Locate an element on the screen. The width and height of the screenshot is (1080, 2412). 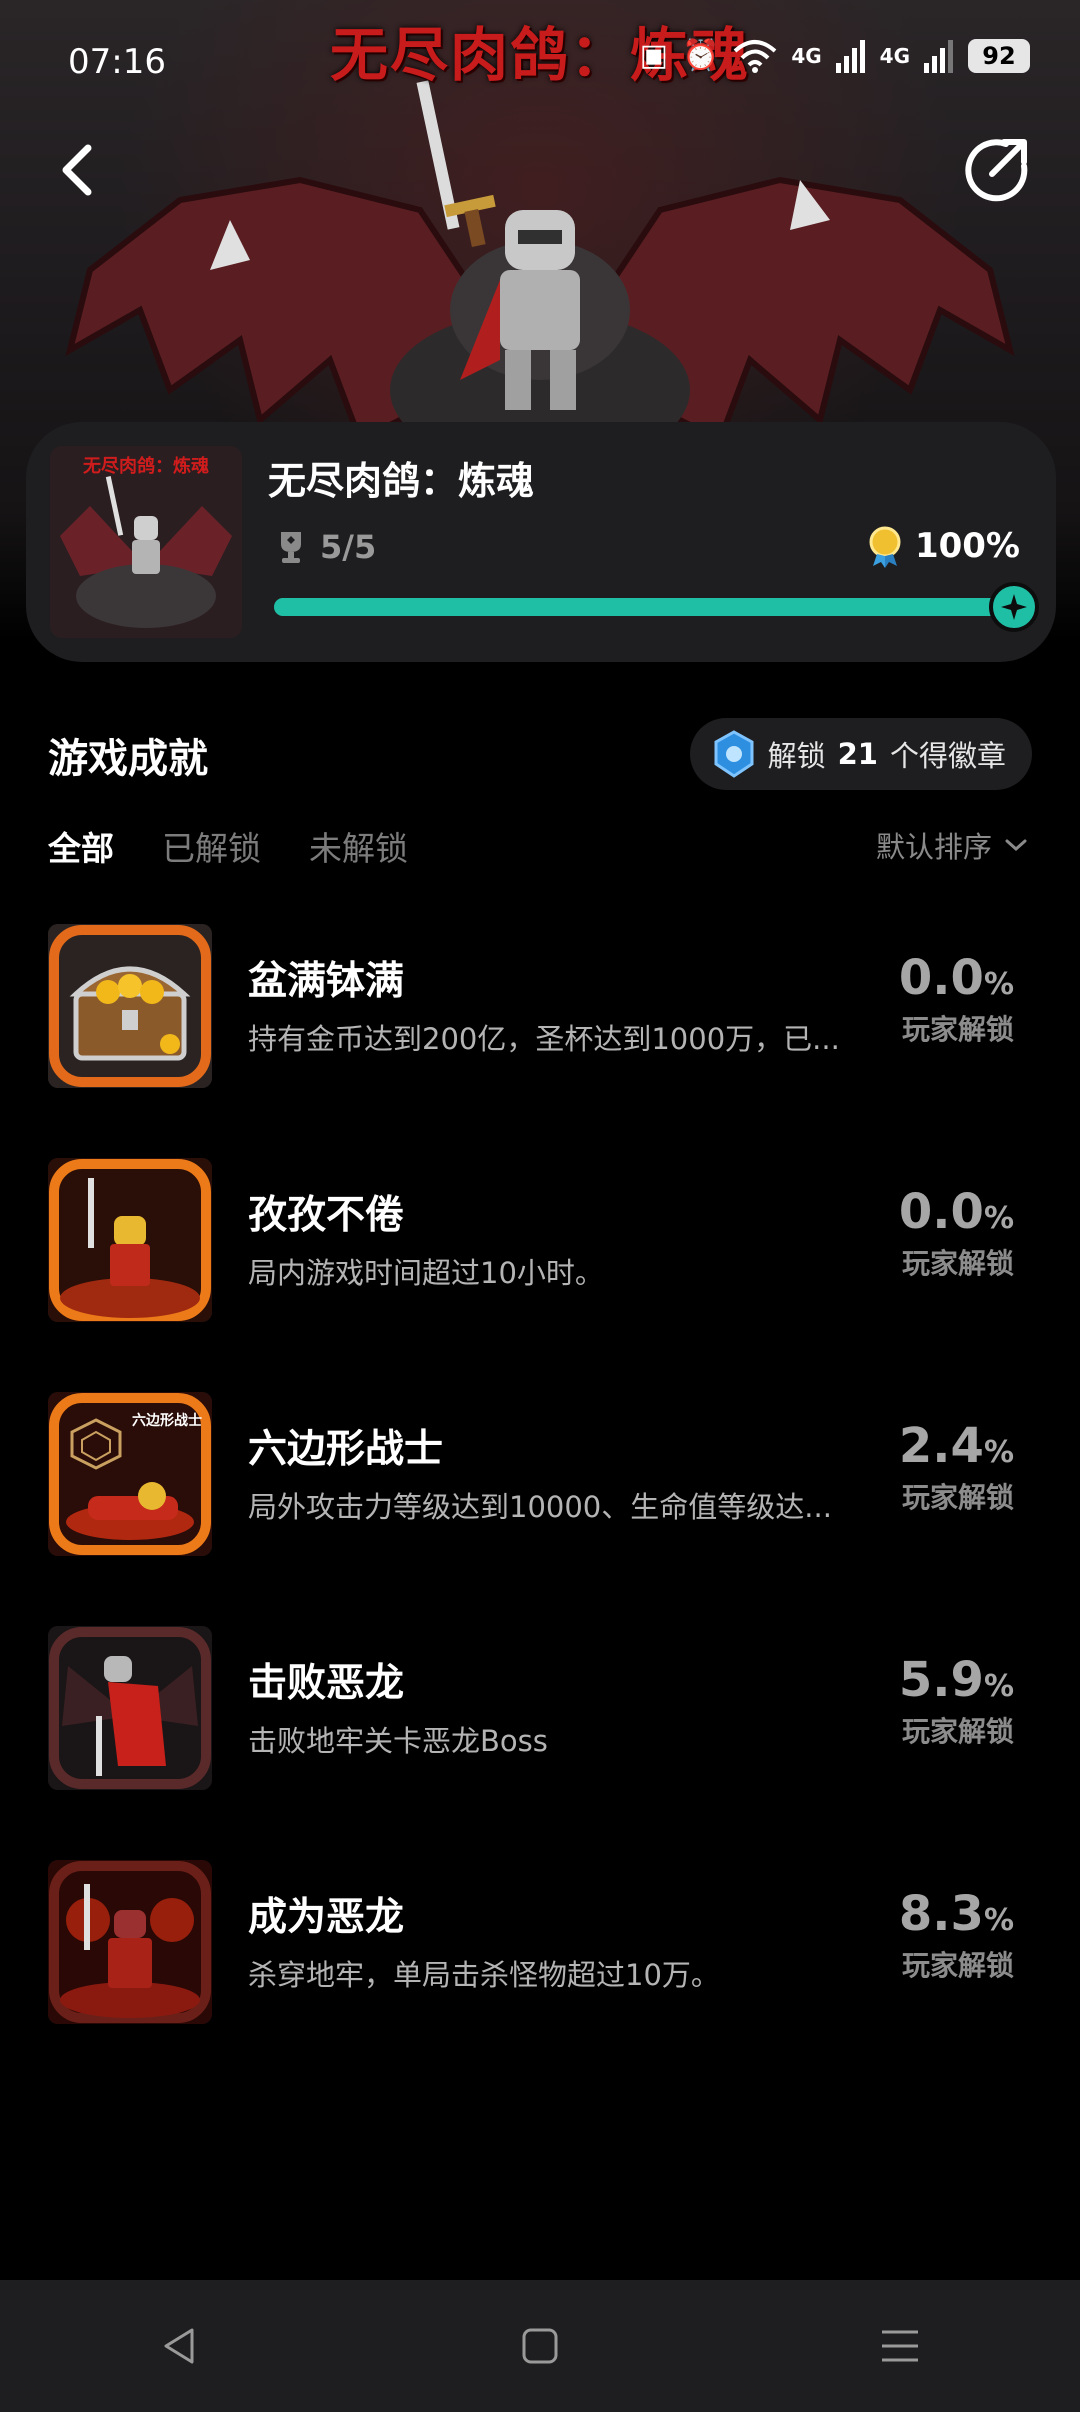
achievement-description: 击败地牢关卡恶龙Boss is located at coordinates (398, 1741).